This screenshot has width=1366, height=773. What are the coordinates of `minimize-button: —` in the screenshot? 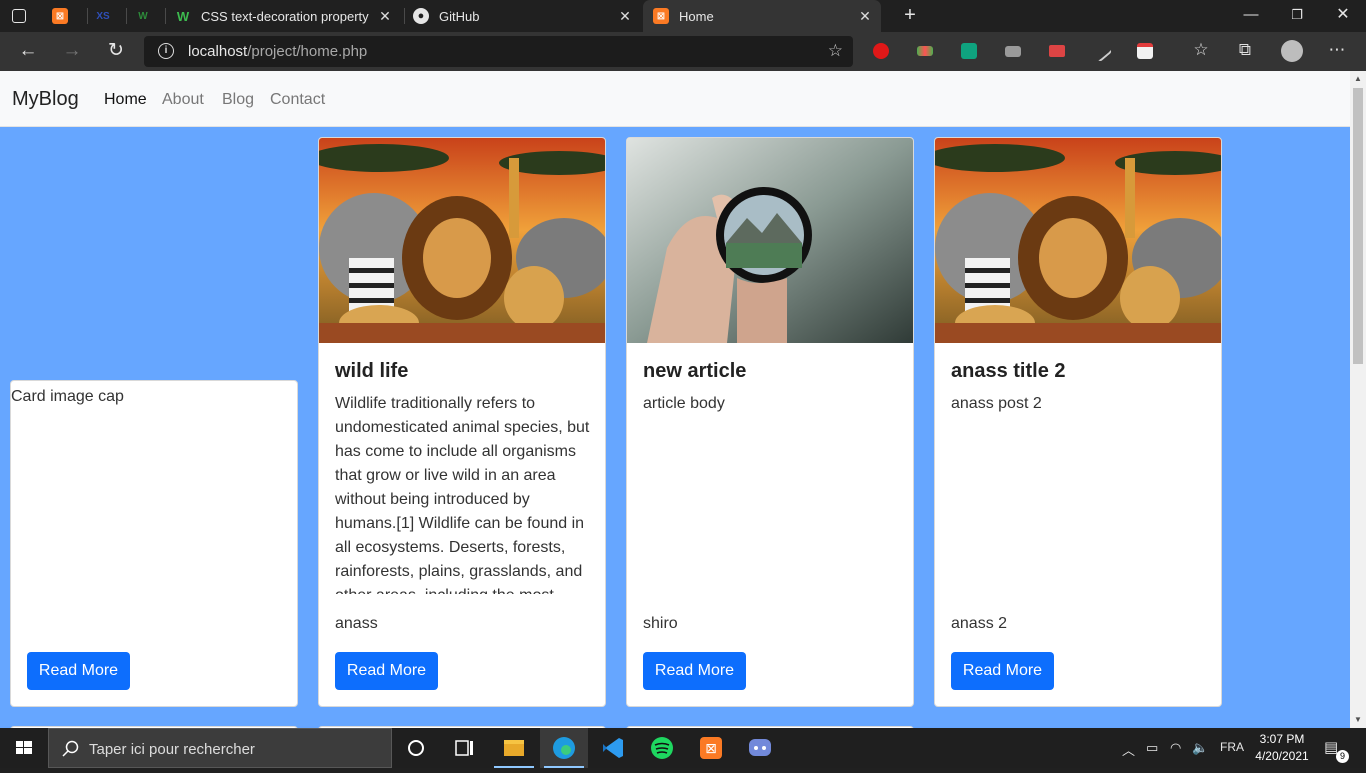 It's located at (1251, 16).